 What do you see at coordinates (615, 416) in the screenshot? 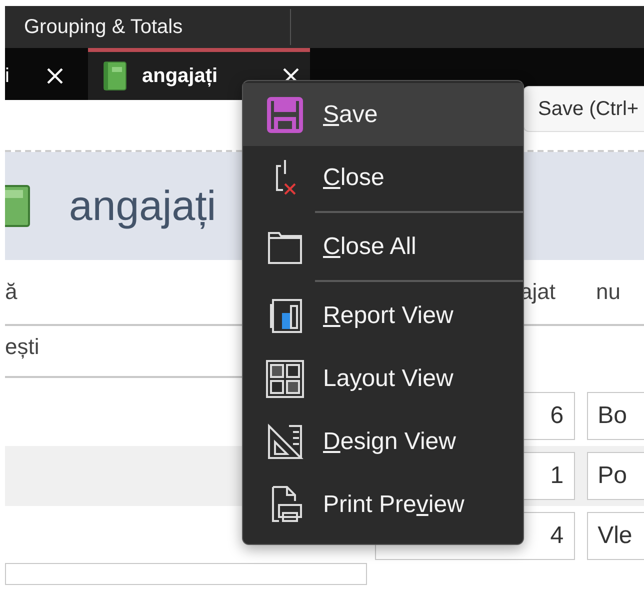
I see `table-cell: Bo` at bounding box center [615, 416].